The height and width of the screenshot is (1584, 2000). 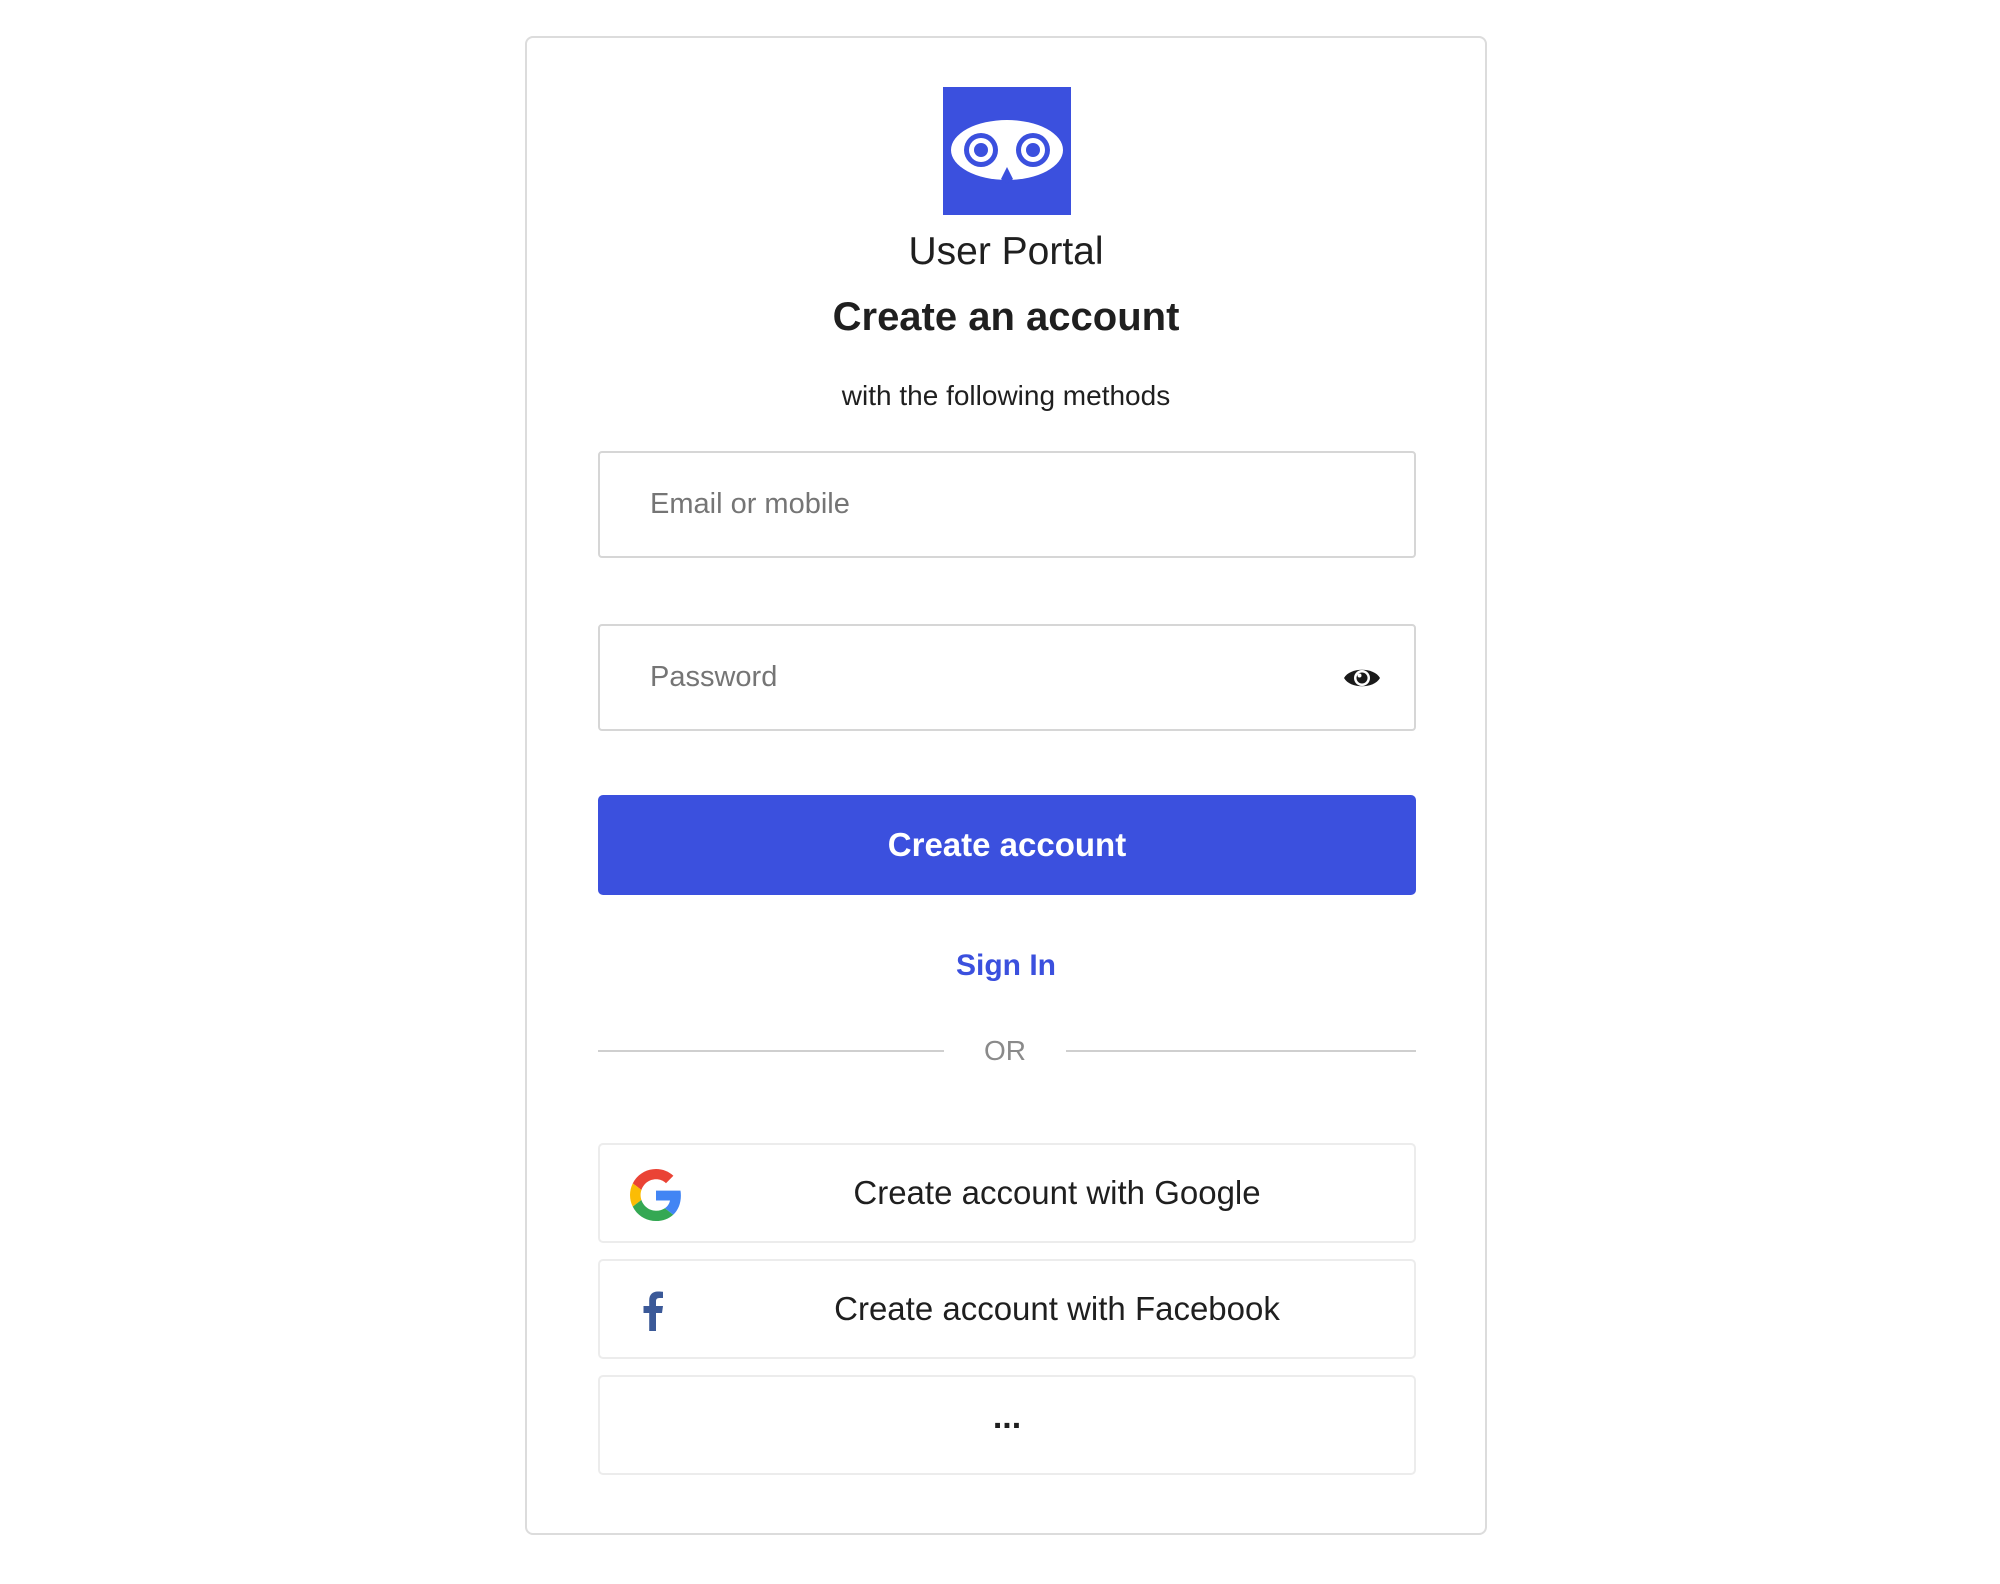 What do you see at coordinates (1057, 1192) in the screenshot?
I see `google-button-label: Create account with Google` at bounding box center [1057, 1192].